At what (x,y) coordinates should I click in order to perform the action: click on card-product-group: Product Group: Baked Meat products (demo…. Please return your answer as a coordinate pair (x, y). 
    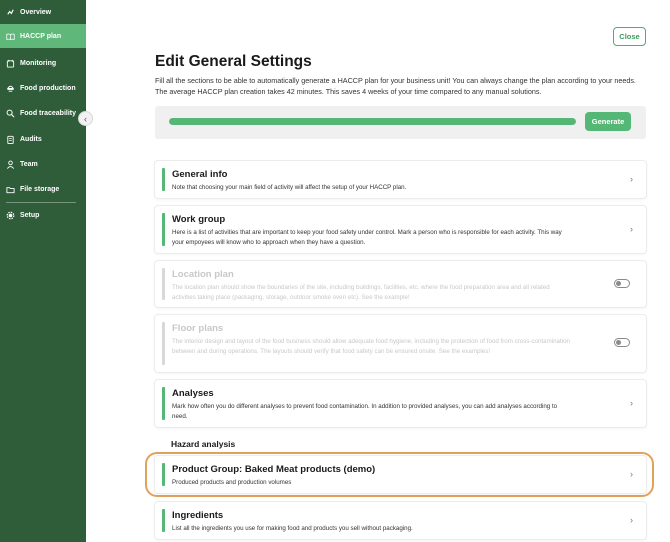
    Looking at the image, I should click on (400, 474).